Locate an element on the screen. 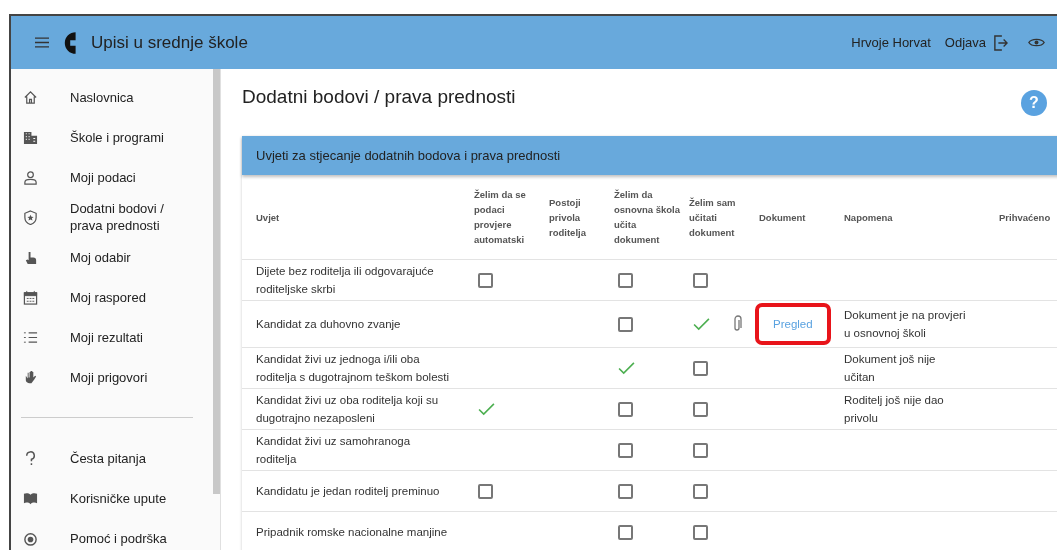 The height and width of the screenshot is (550, 1057). column-header: Postoji privola roditelja is located at coordinates (577, 217).